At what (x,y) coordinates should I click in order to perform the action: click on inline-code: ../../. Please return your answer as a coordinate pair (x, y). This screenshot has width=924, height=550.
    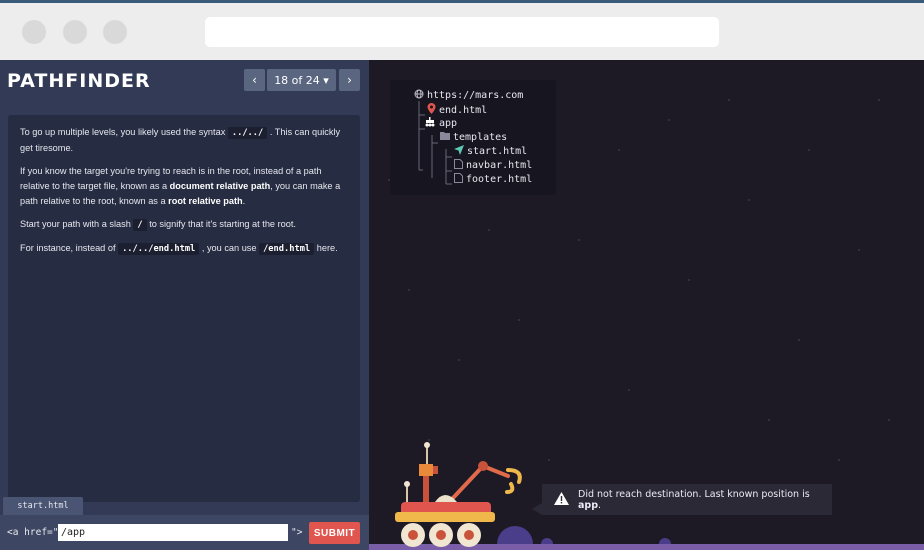
    Looking at the image, I should click on (247, 133).